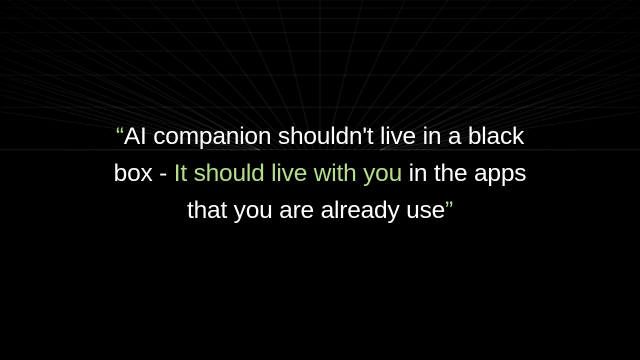 This screenshot has width=640, height=360. I want to click on quote-line-3: that you are already use, so click(316, 210).